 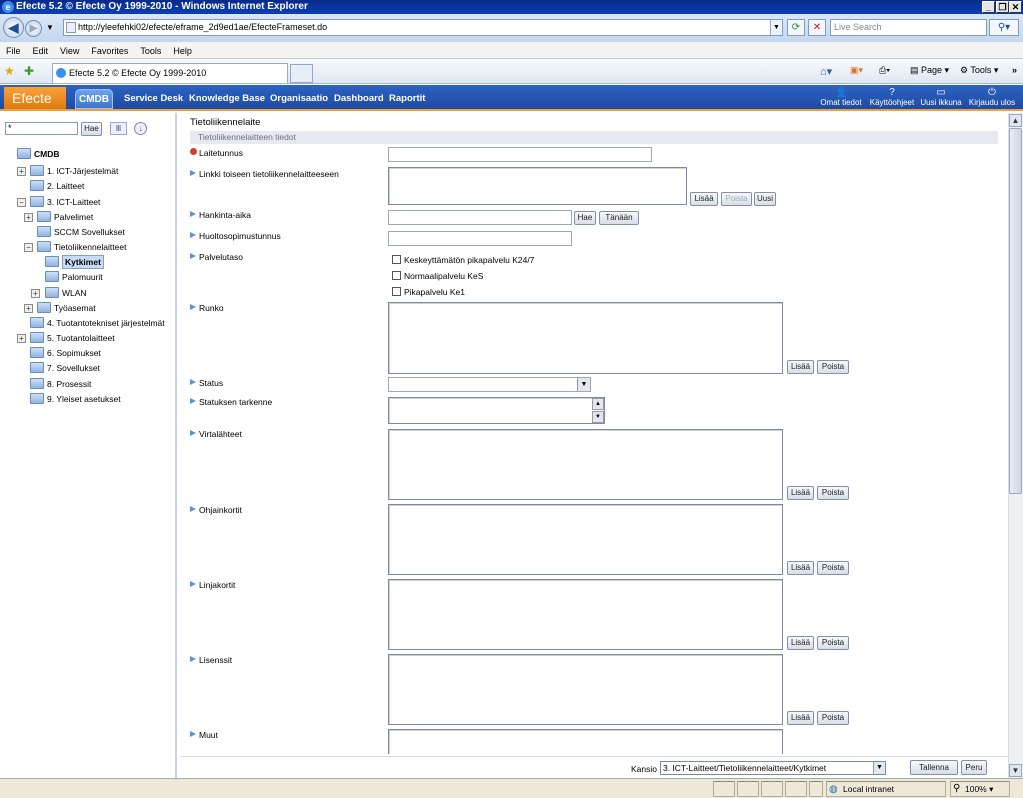 I want to click on address-dropdown-icon: ▼, so click(x=776, y=27).